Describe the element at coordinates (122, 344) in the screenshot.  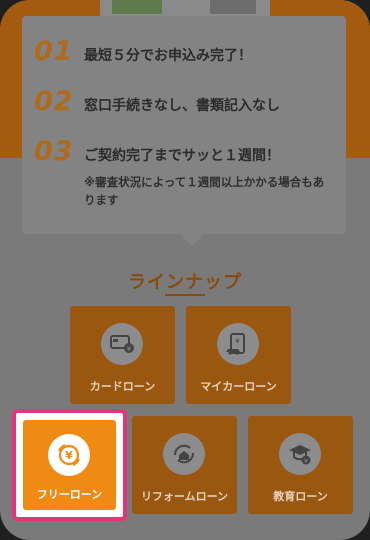
I see `credit-card-icon: ¥` at that location.